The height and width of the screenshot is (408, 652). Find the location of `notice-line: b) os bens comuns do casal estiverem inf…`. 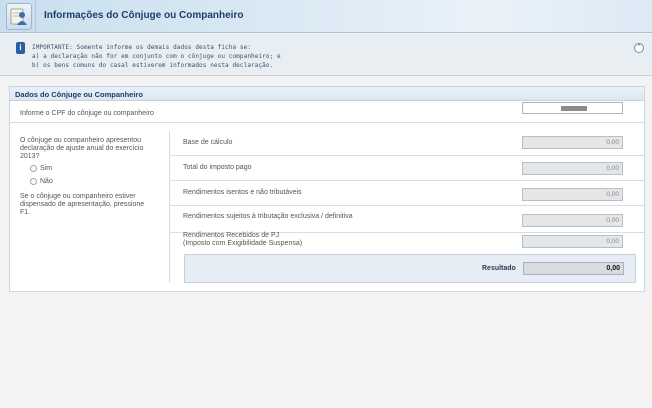

notice-line: b) os bens comuns do casal estiverem inf… is located at coordinates (153, 65).